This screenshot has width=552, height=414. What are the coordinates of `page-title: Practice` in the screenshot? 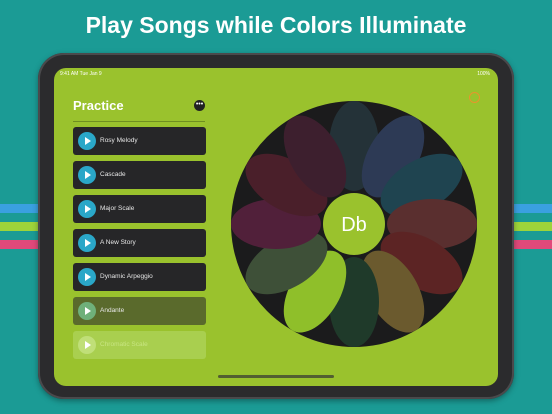 It's located at (98, 105).